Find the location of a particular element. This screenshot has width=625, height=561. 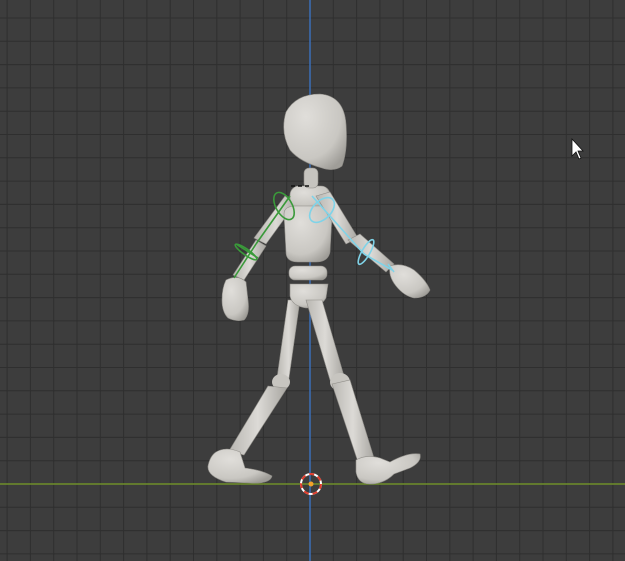

right-foot is located at coordinates (388, 469).